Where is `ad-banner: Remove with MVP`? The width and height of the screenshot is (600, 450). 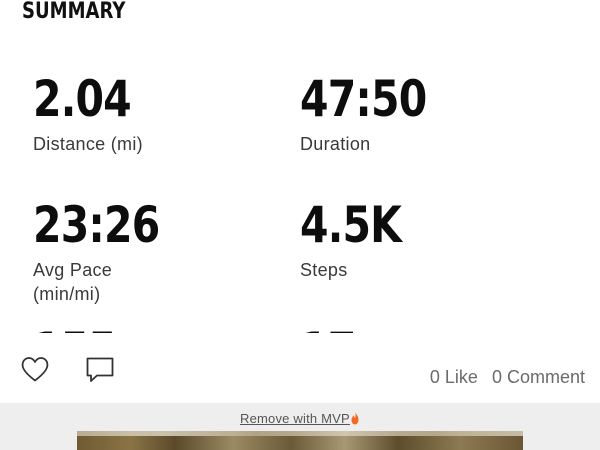 ad-banner: Remove with MVP is located at coordinates (300, 426).